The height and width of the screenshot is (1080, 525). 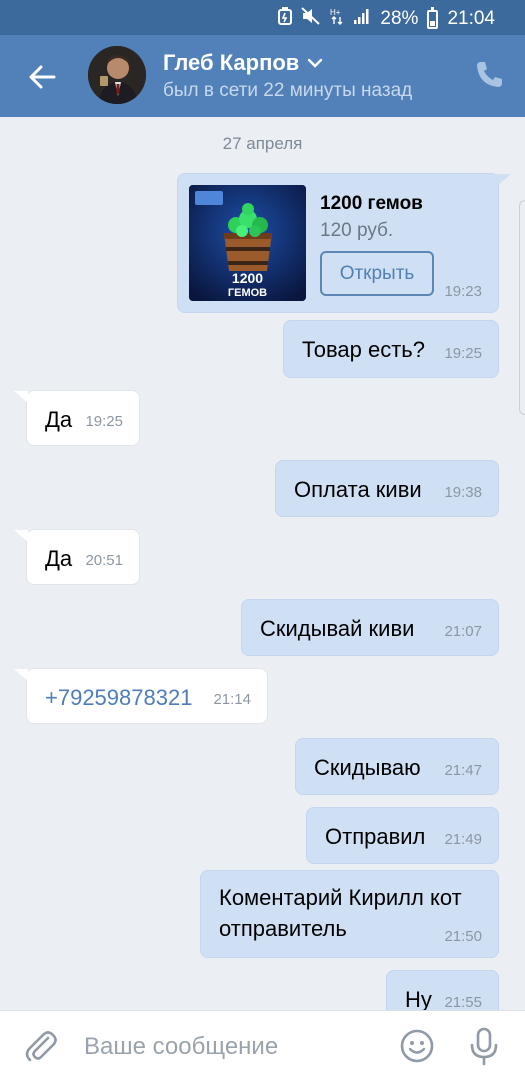 I want to click on message-time: 21:14, so click(x=232, y=699).